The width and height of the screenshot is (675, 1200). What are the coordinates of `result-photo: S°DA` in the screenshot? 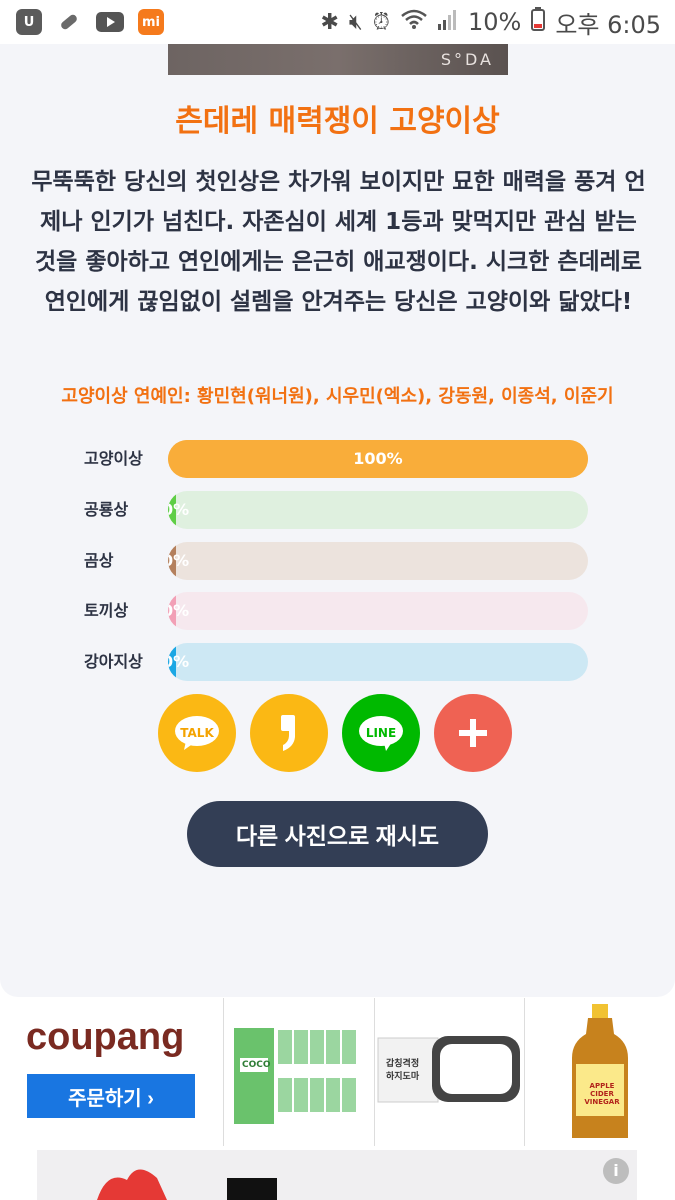 It's located at (338, 59).